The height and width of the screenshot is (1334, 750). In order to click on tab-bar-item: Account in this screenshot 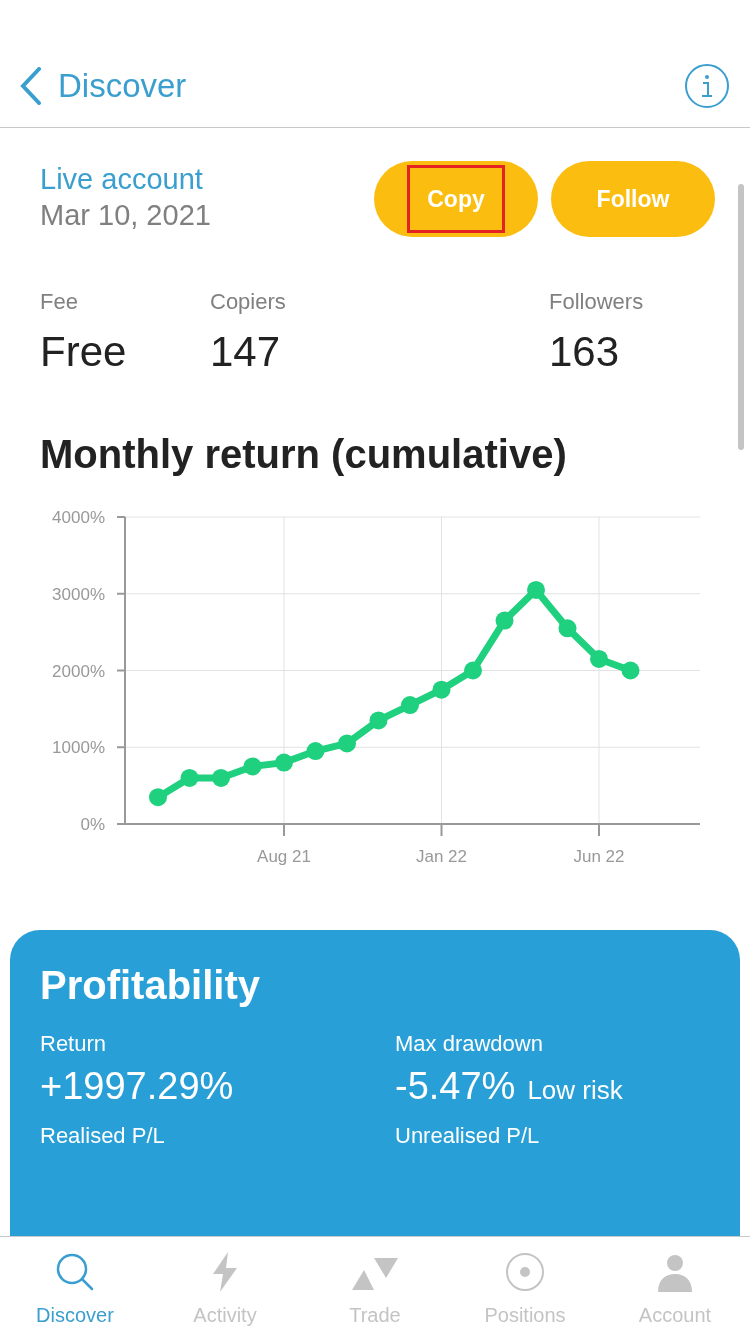, I will do `click(675, 1285)`.